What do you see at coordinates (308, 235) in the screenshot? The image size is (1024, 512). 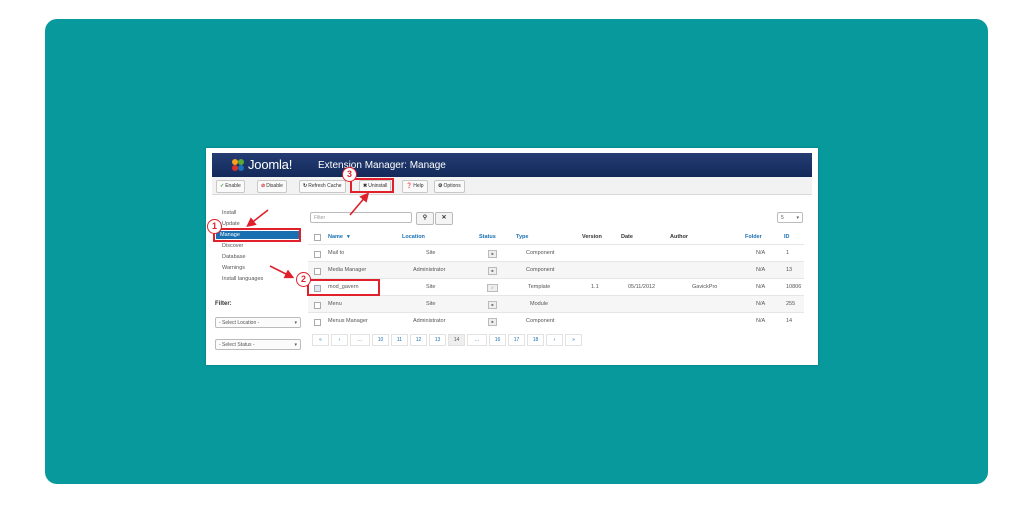 I see `annotation-arrows` at bounding box center [308, 235].